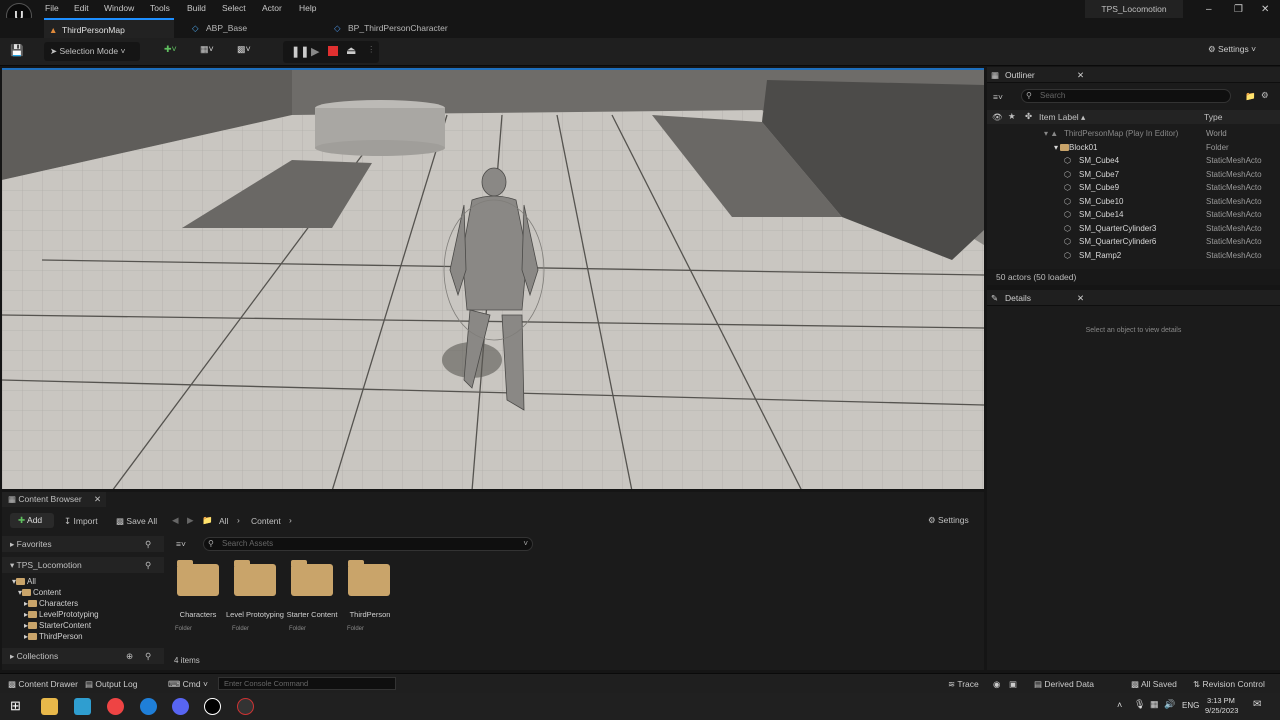  What do you see at coordinates (57, 625) in the screenshot?
I see `tree-item-startercontent: ▸ StarterContent` at bounding box center [57, 625].